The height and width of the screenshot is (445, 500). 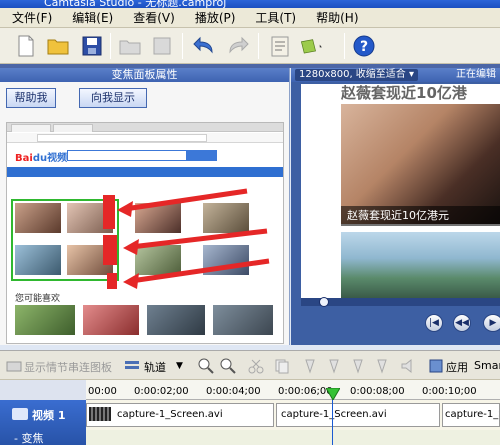 I want to click on zoom-track, so click(x=293, y=437).